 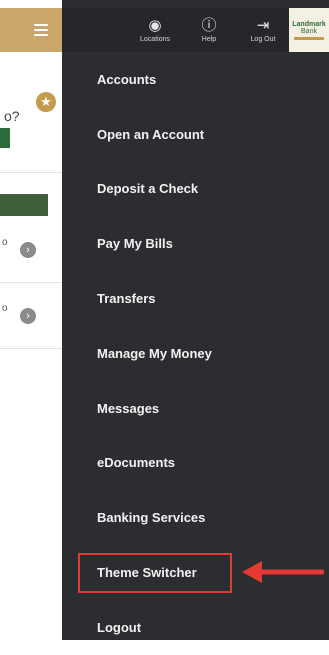 What do you see at coordinates (195, 627) in the screenshot?
I see `menu-item-logout: Logout` at bounding box center [195, 627].